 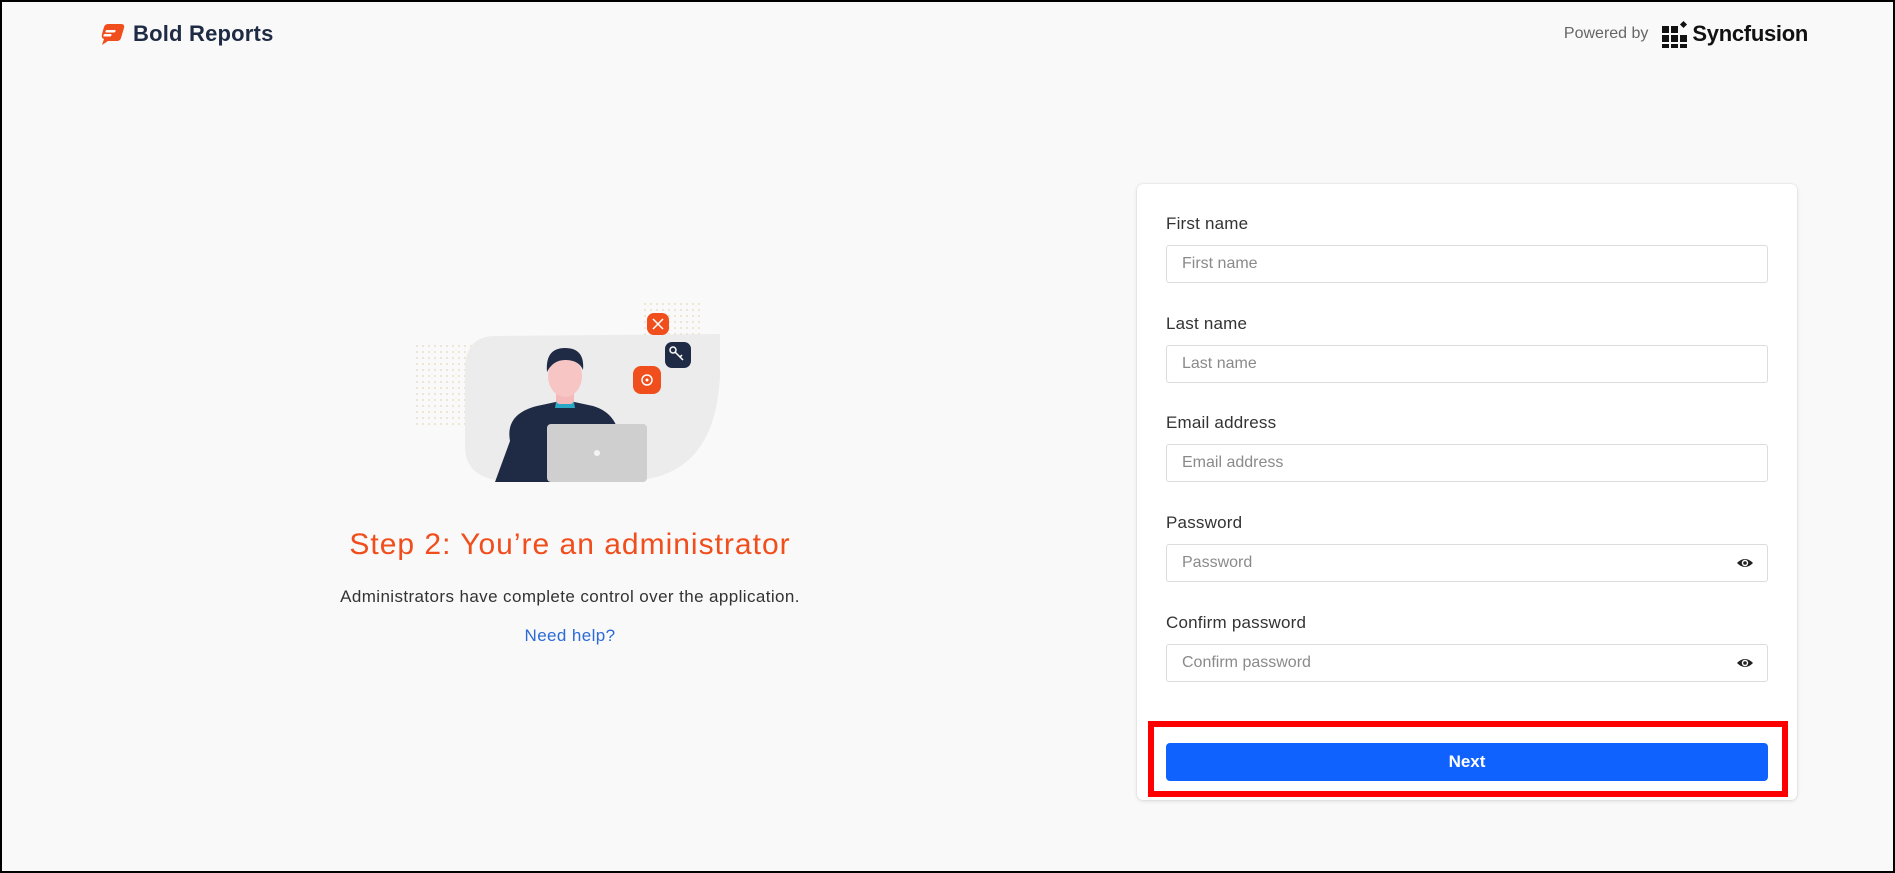 I want to click on password-input, so click(x=1467, y=563).